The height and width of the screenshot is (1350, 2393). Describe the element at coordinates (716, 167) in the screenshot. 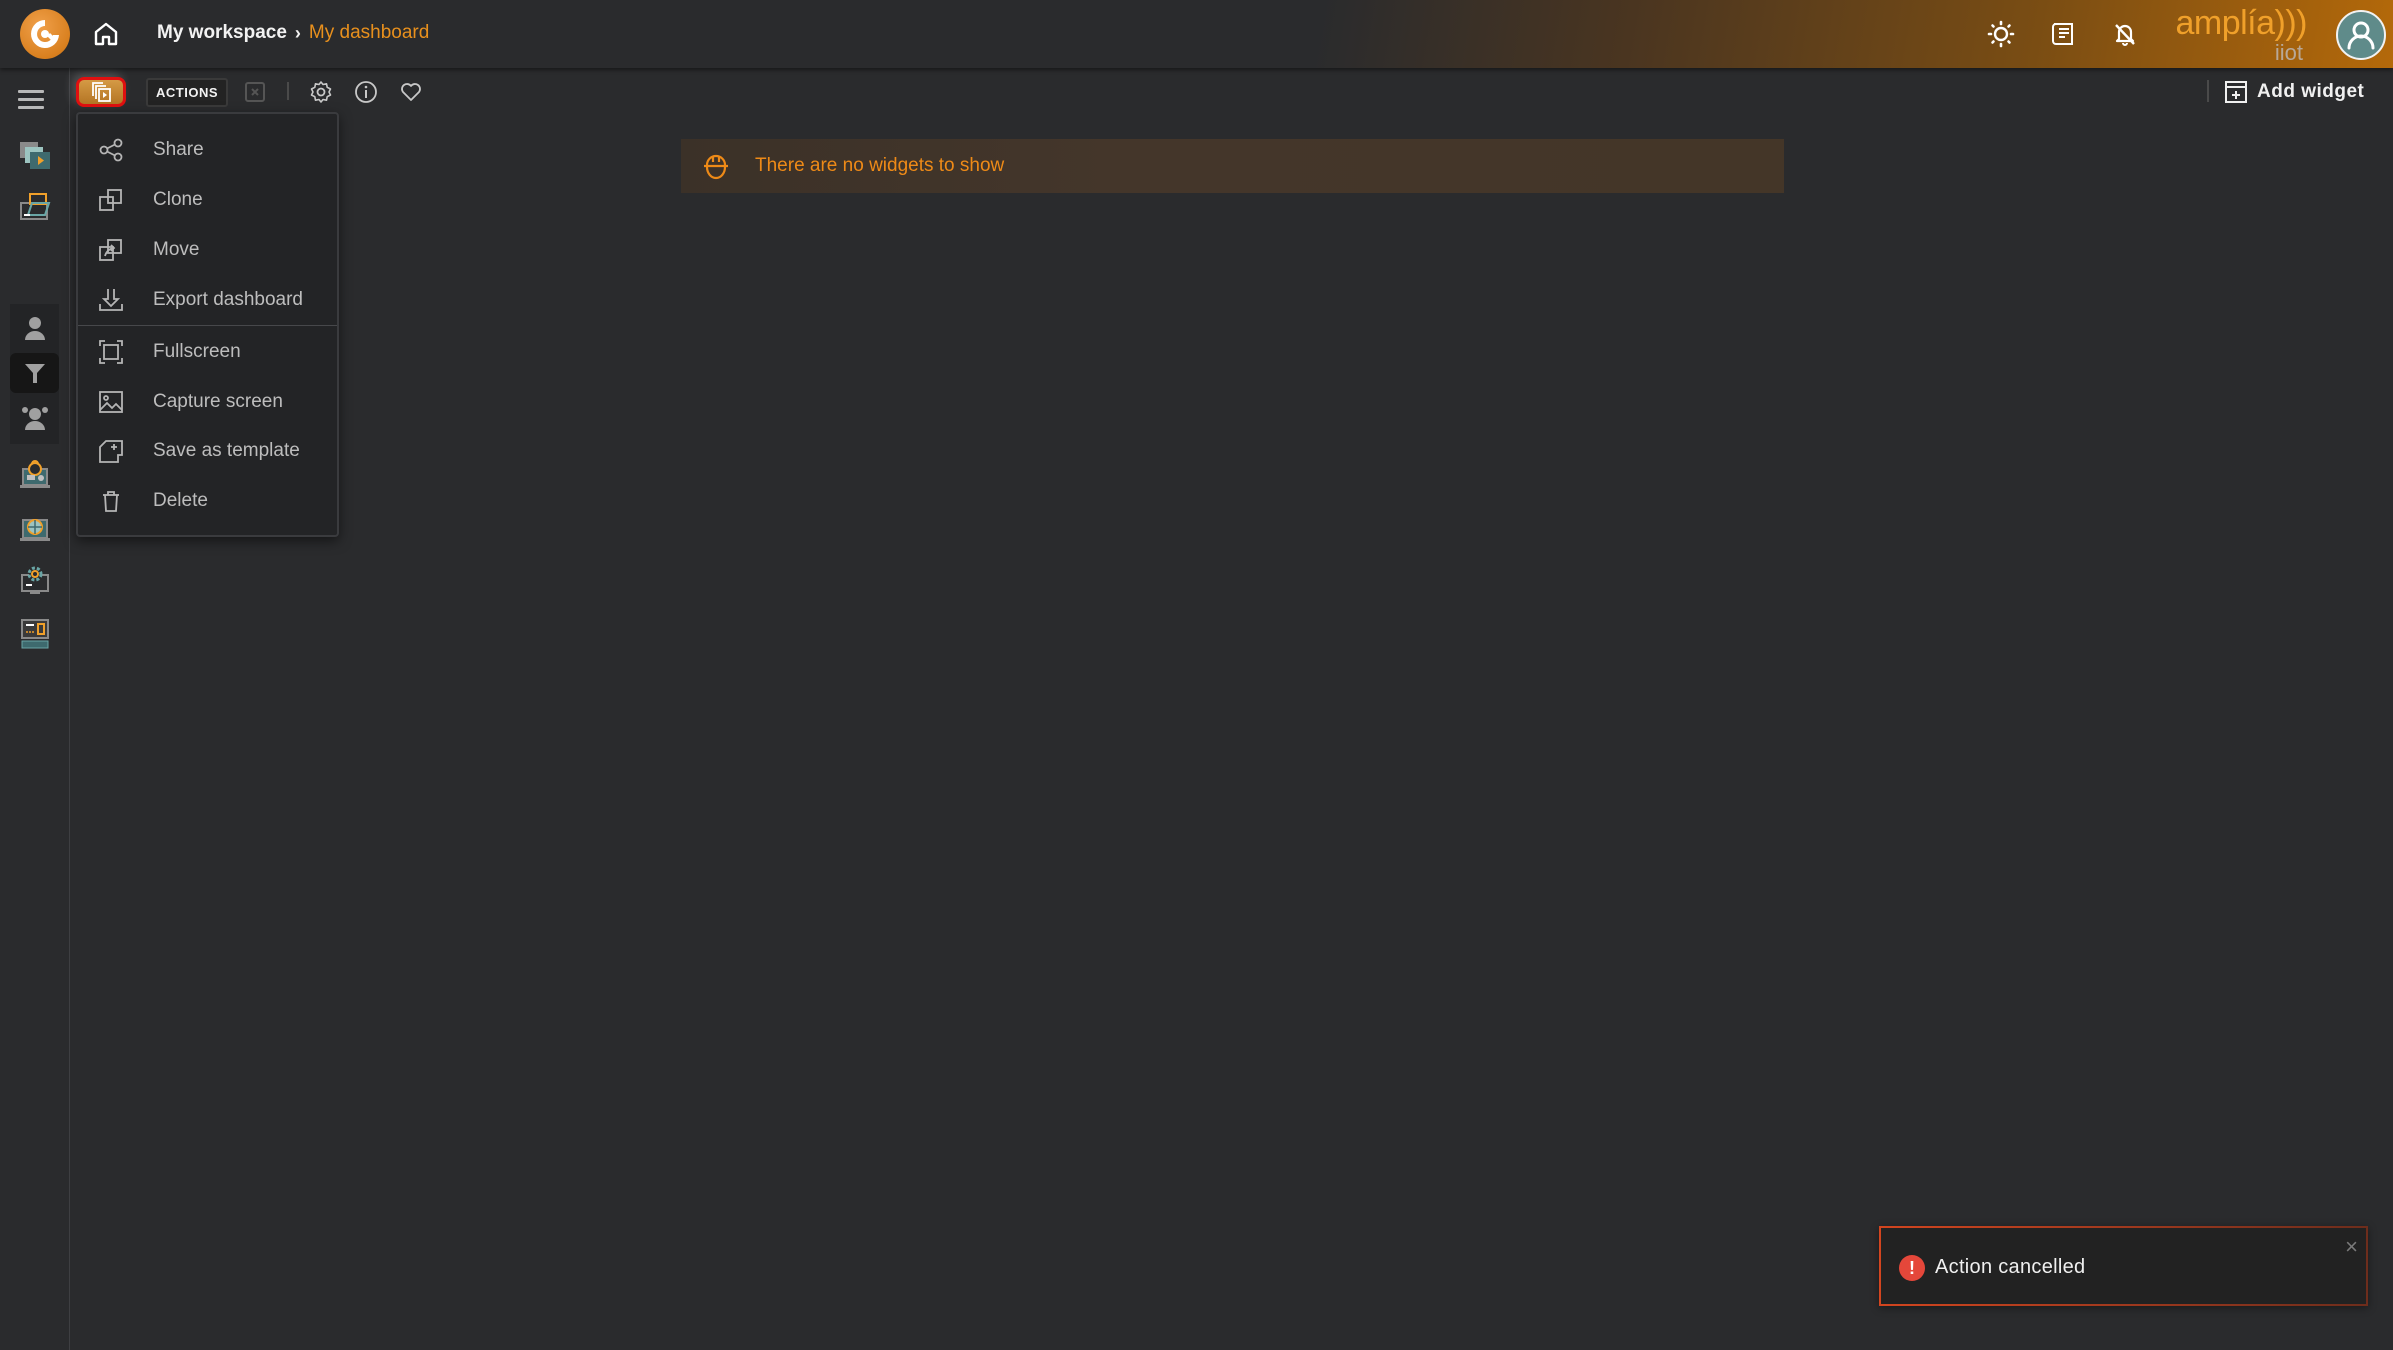

I see `hard-hat-icon` at that location.